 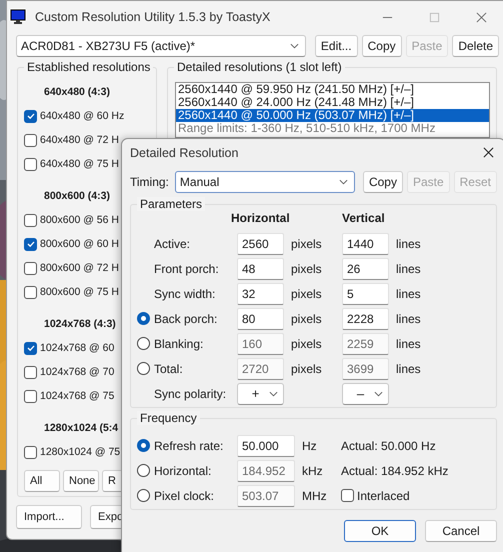 I want to click on resolution-heading: 800x600 (4:3), so click(x=77, y=196).